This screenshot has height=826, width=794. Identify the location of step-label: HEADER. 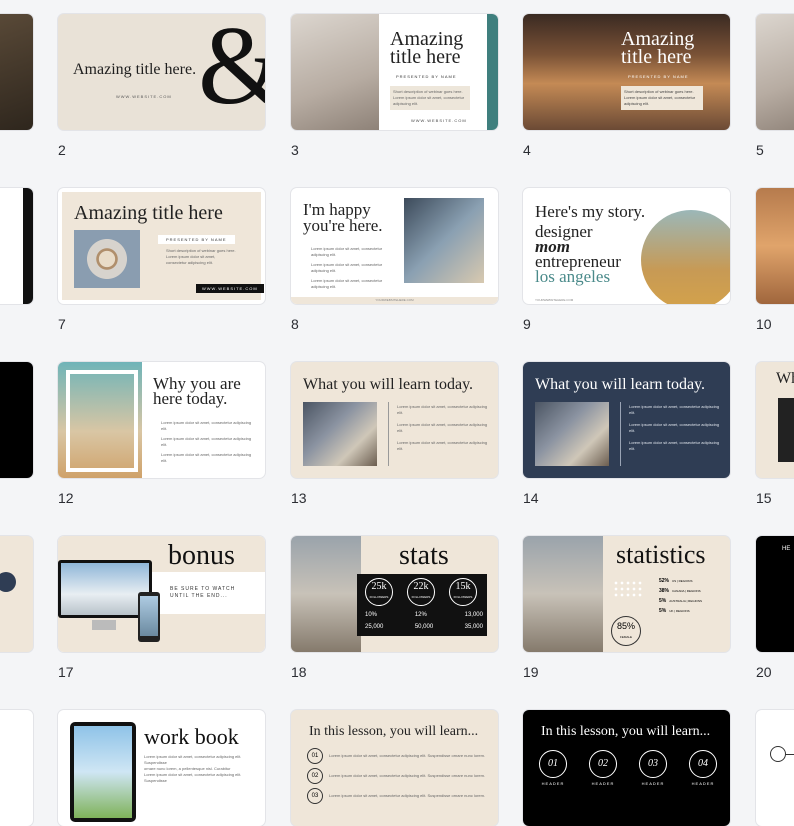
(703, 783).